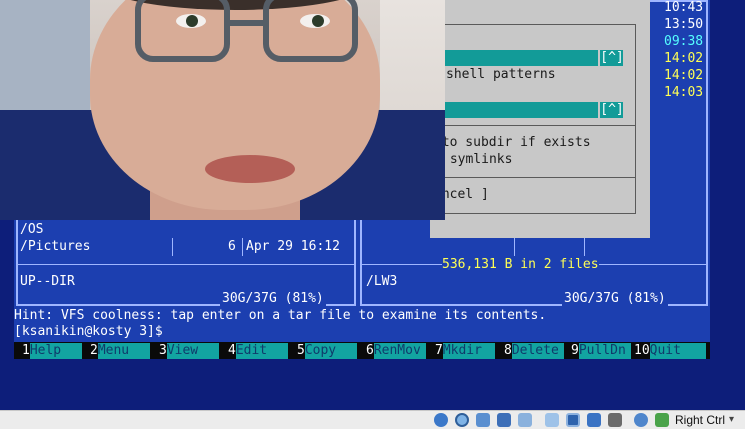  I want to click on left-row-size: 6, so click(232, 246).